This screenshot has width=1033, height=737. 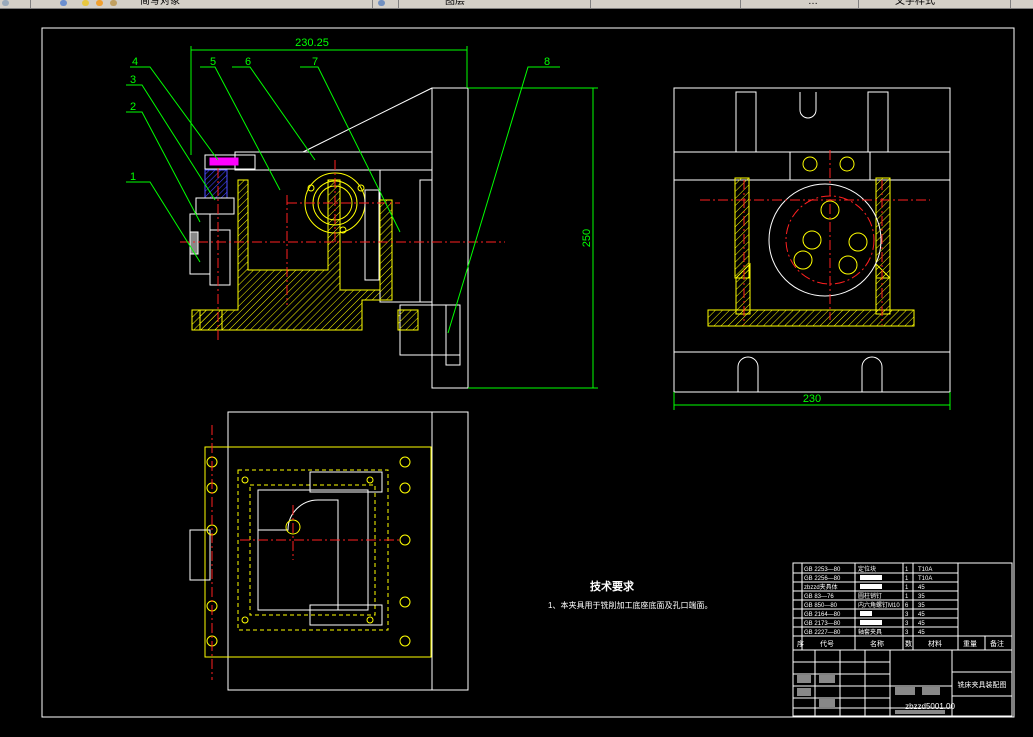 What do you see at coordinates (455, 4) in the screenshot?
I see `color-dropdown: 图层` at bounding box center [455, 4].